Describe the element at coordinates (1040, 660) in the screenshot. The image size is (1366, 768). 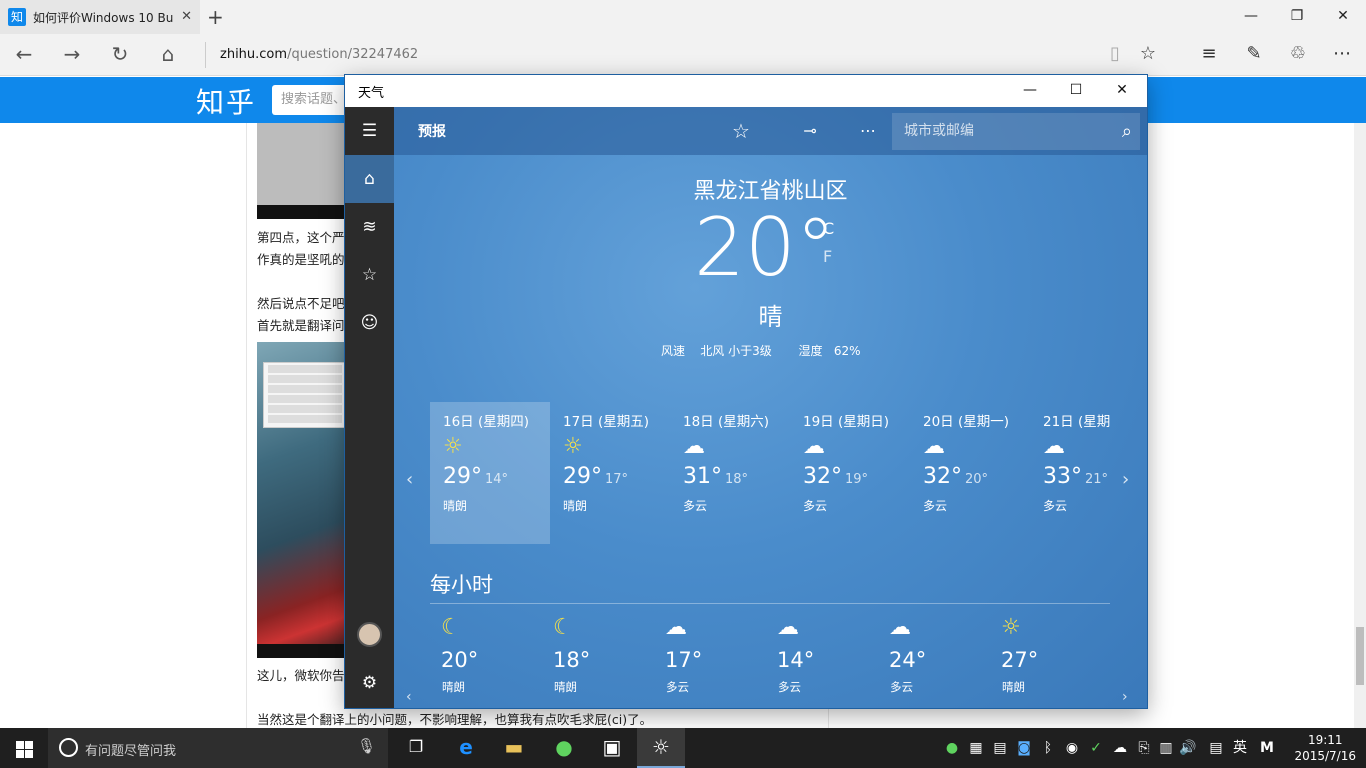
I see `hourly-item: ☼ 27° 晴朗` at that location.